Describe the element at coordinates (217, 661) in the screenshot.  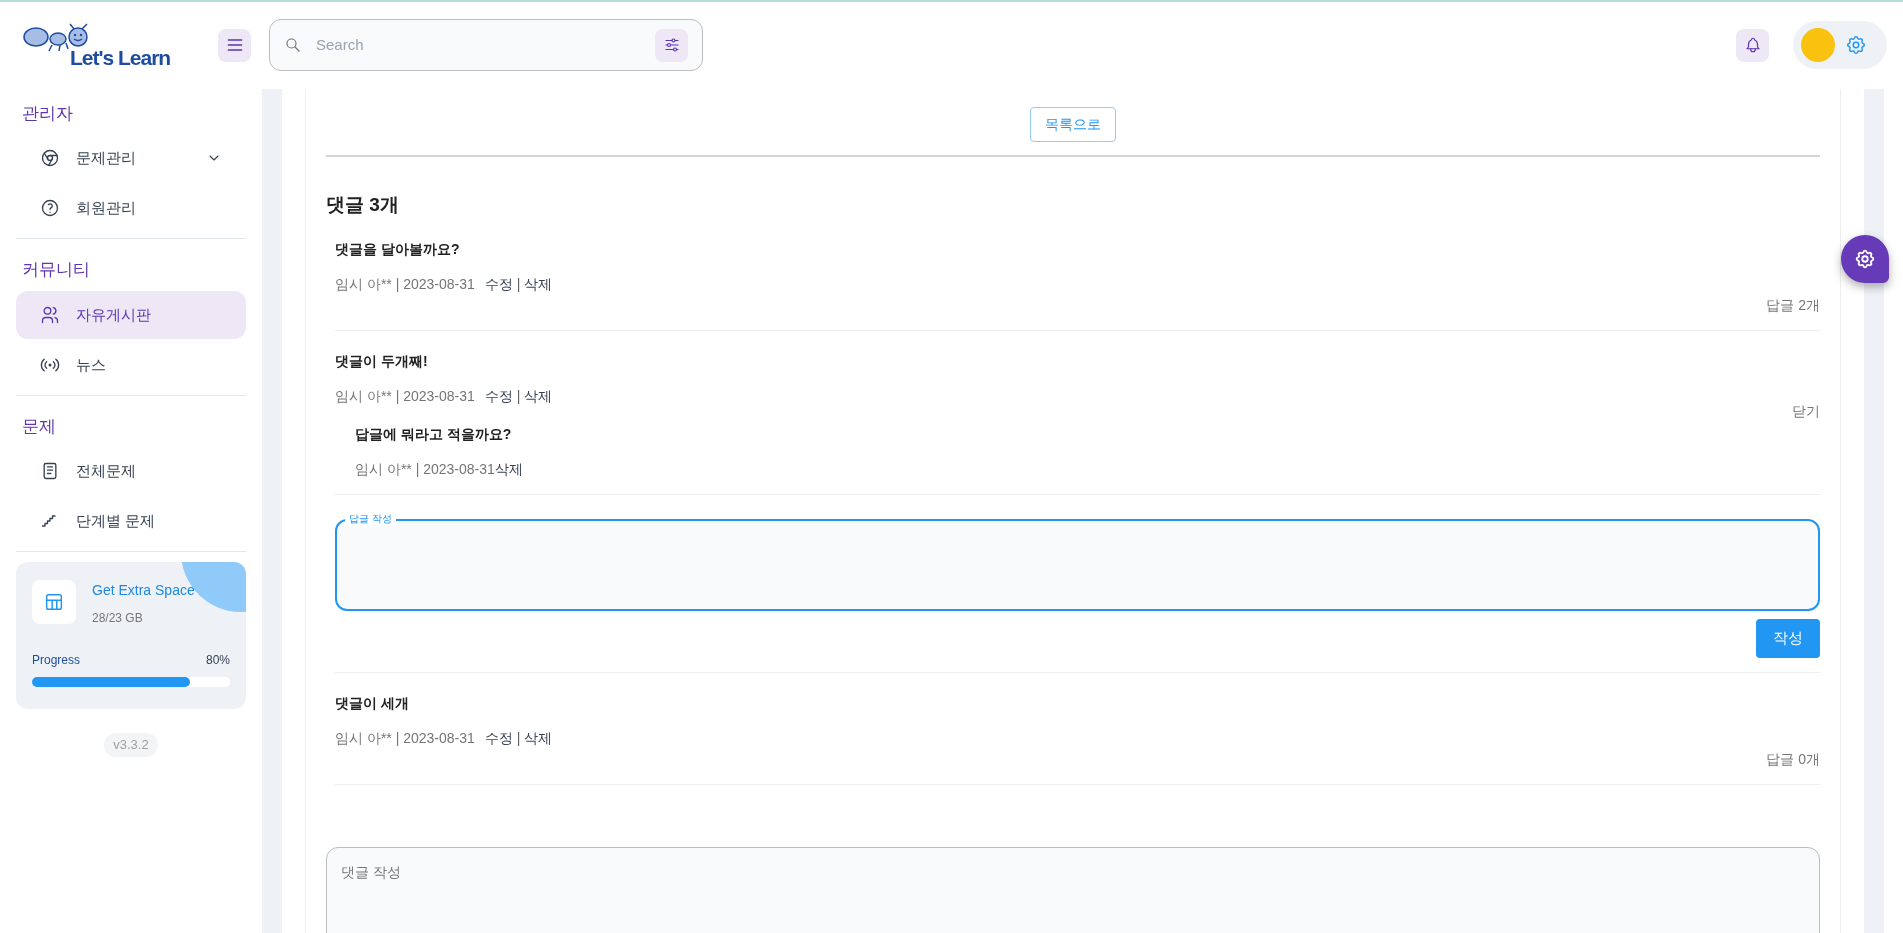
I see `progress-value: 80%` at that location.